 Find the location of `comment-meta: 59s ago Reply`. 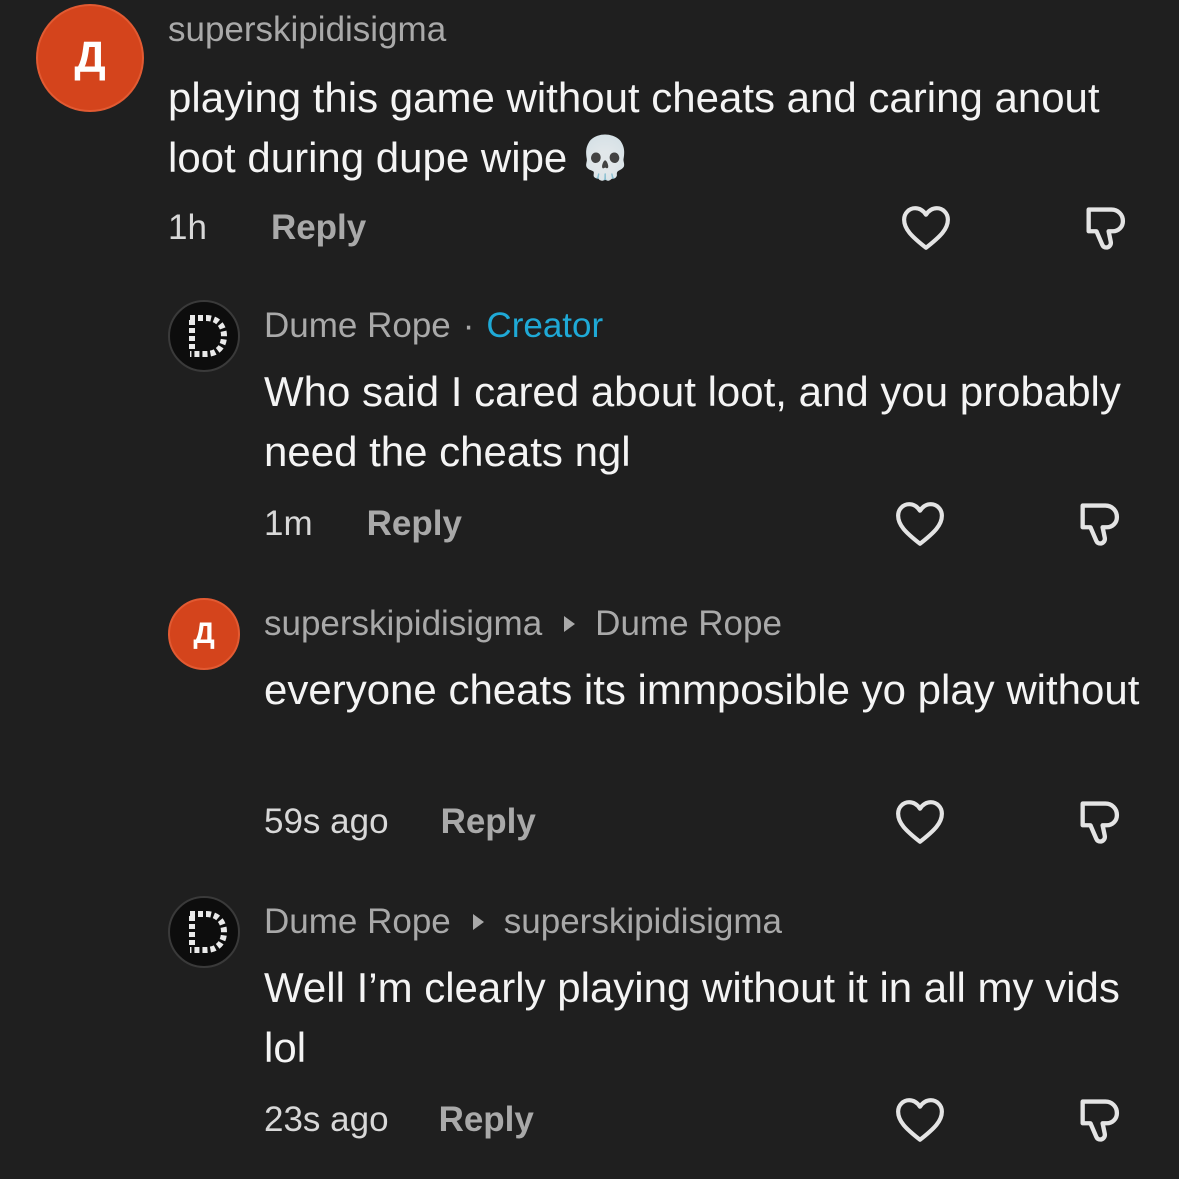

comment-meta: 59s ago Reply is located at coordinates (400, 822).